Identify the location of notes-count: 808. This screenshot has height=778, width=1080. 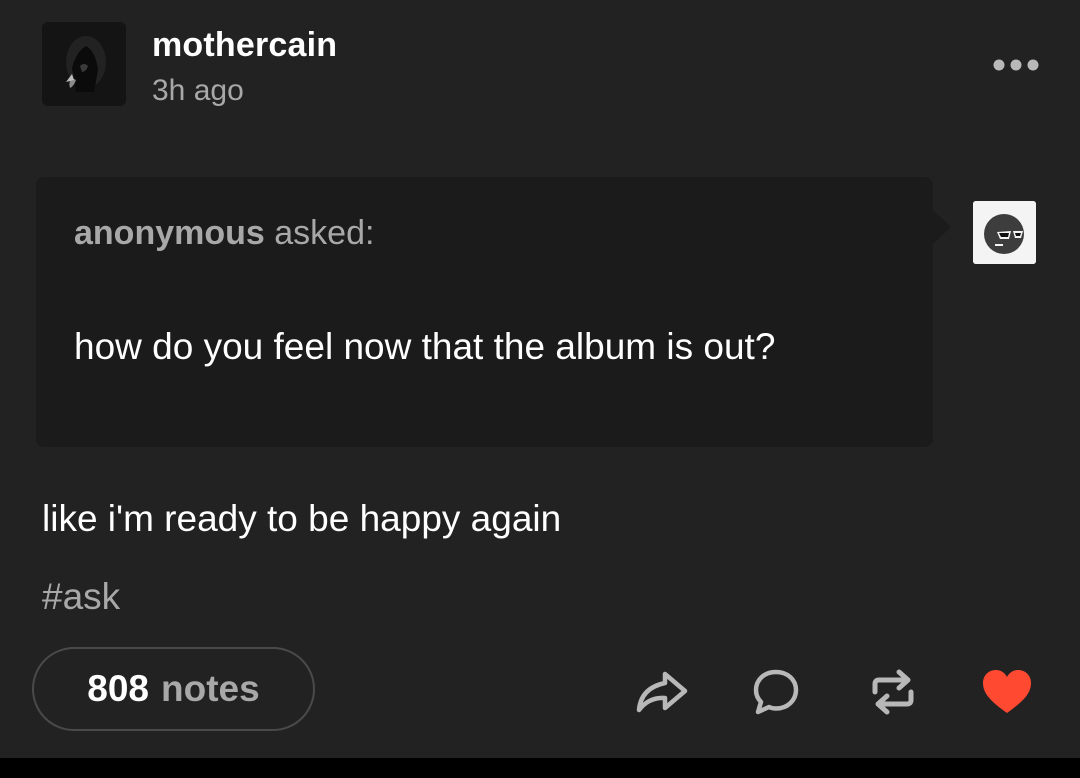
(118, 688).